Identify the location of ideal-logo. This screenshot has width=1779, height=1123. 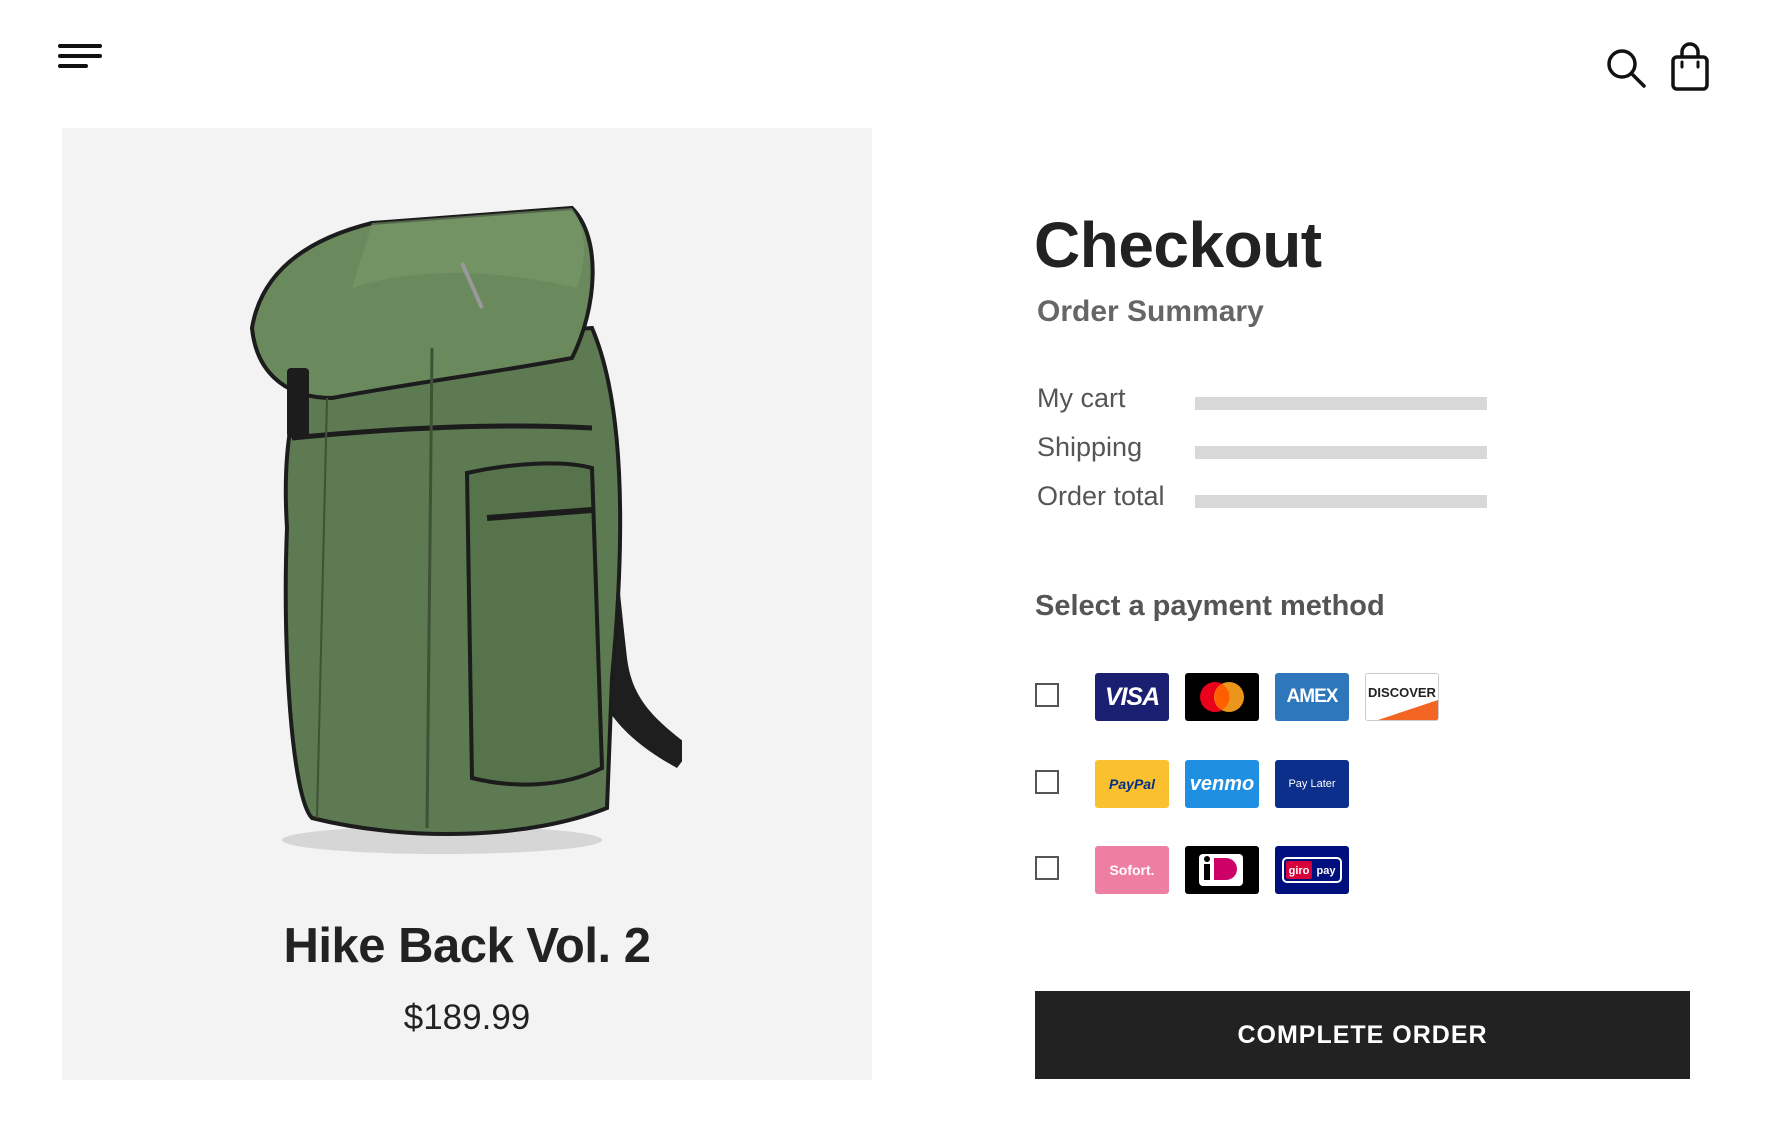
(1222, 870).